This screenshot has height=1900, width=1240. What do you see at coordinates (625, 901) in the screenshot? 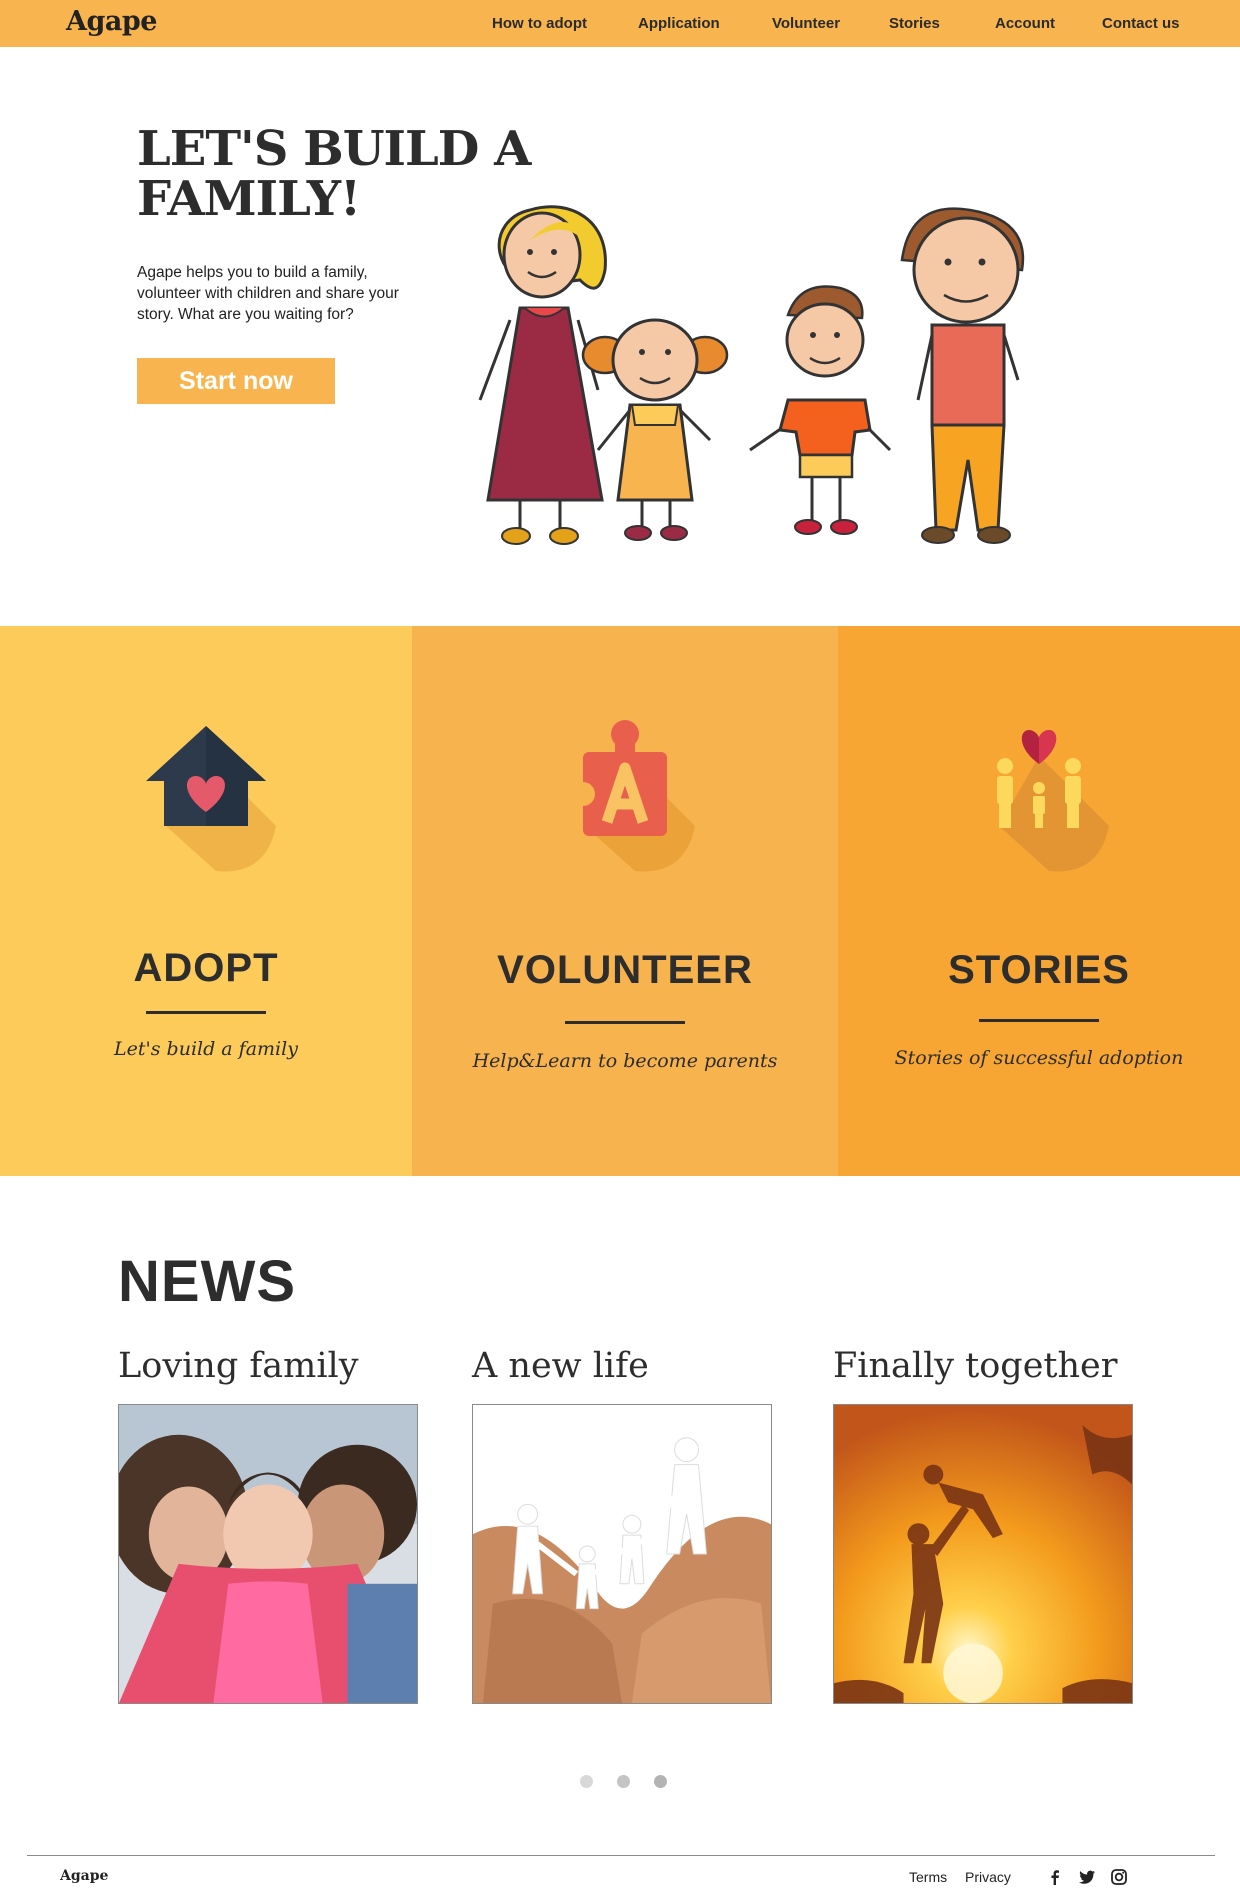
I see `panel-volunteer: VOLUNTEER Help&Learn to become parents` at bounding box center [625, 901].